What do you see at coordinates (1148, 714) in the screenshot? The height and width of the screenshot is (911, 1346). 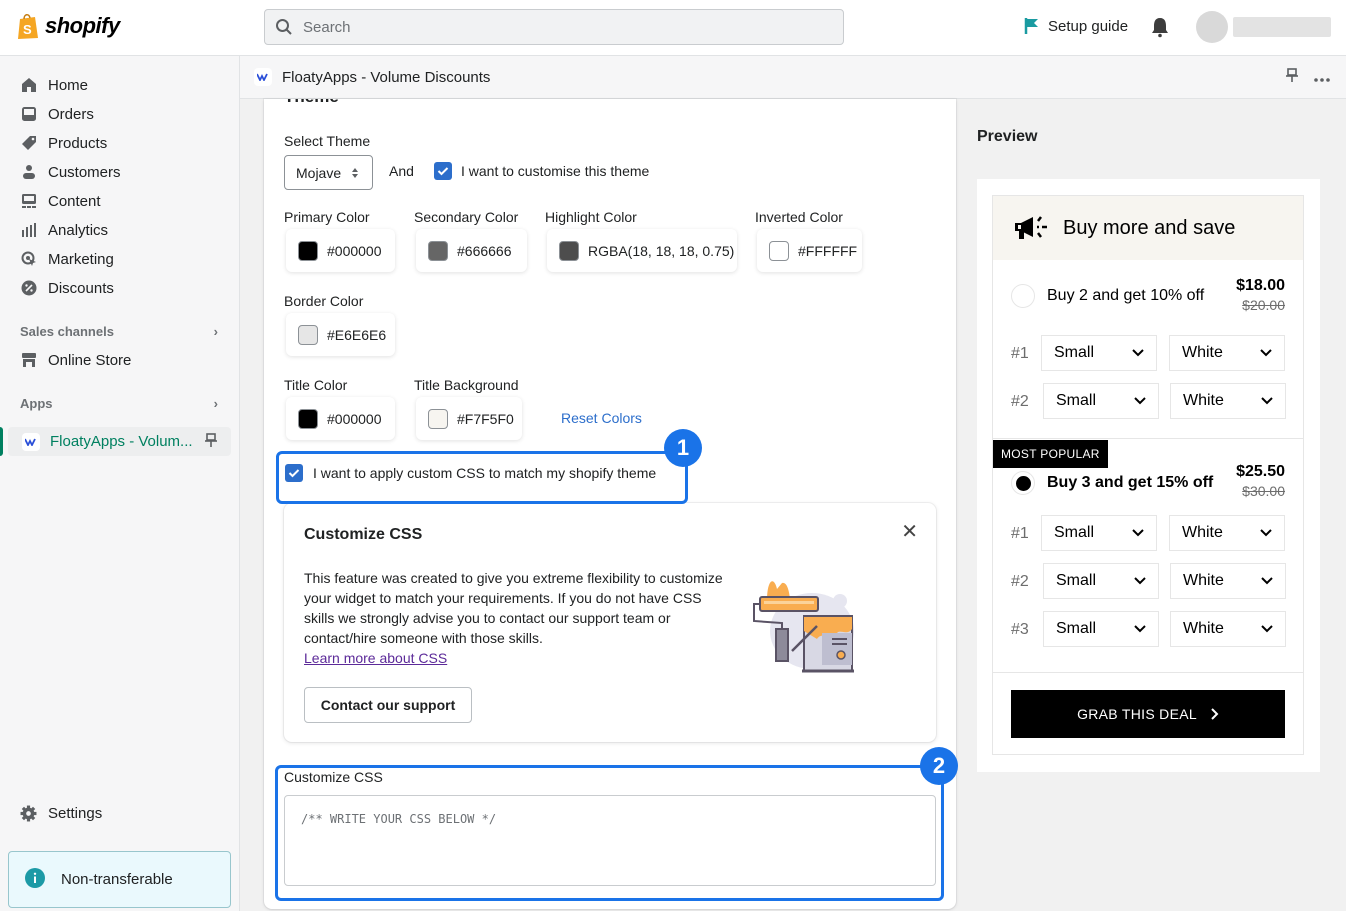 I see `grab-deal-button: GRAB THIS DEAL` at bounding box center [1148, 714].